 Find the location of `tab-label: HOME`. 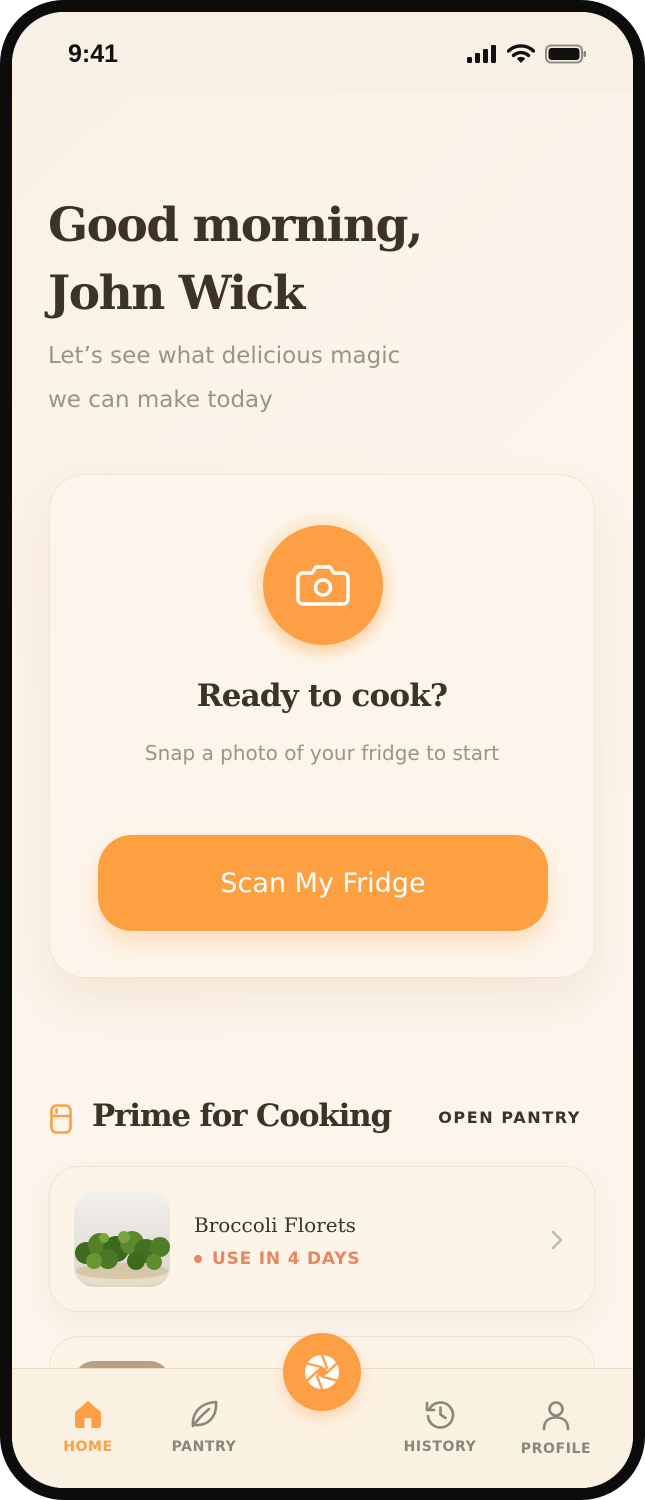

tab-label: HOME is located at coordinates (88, 1447).